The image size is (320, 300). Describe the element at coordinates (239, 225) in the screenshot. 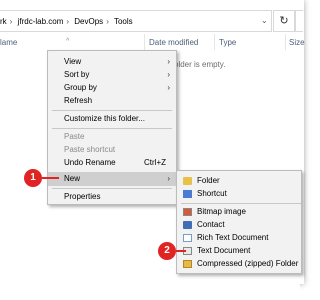

I see `submenu-item-contact: Contact` at that location.